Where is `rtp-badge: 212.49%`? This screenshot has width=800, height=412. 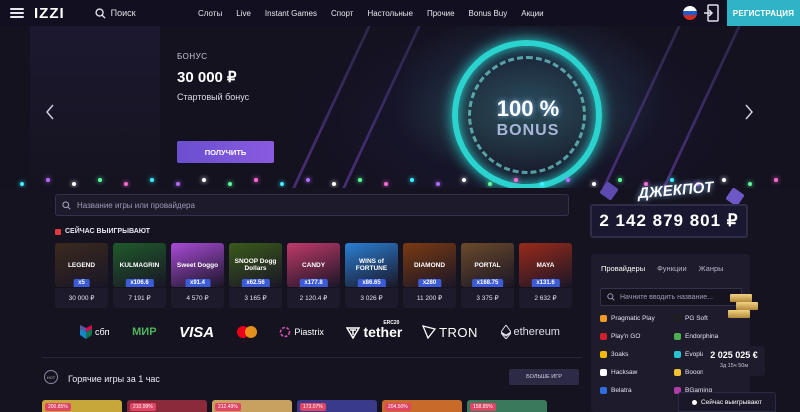
rtp-badge: 212.49% is located at coordinates (228, 407).